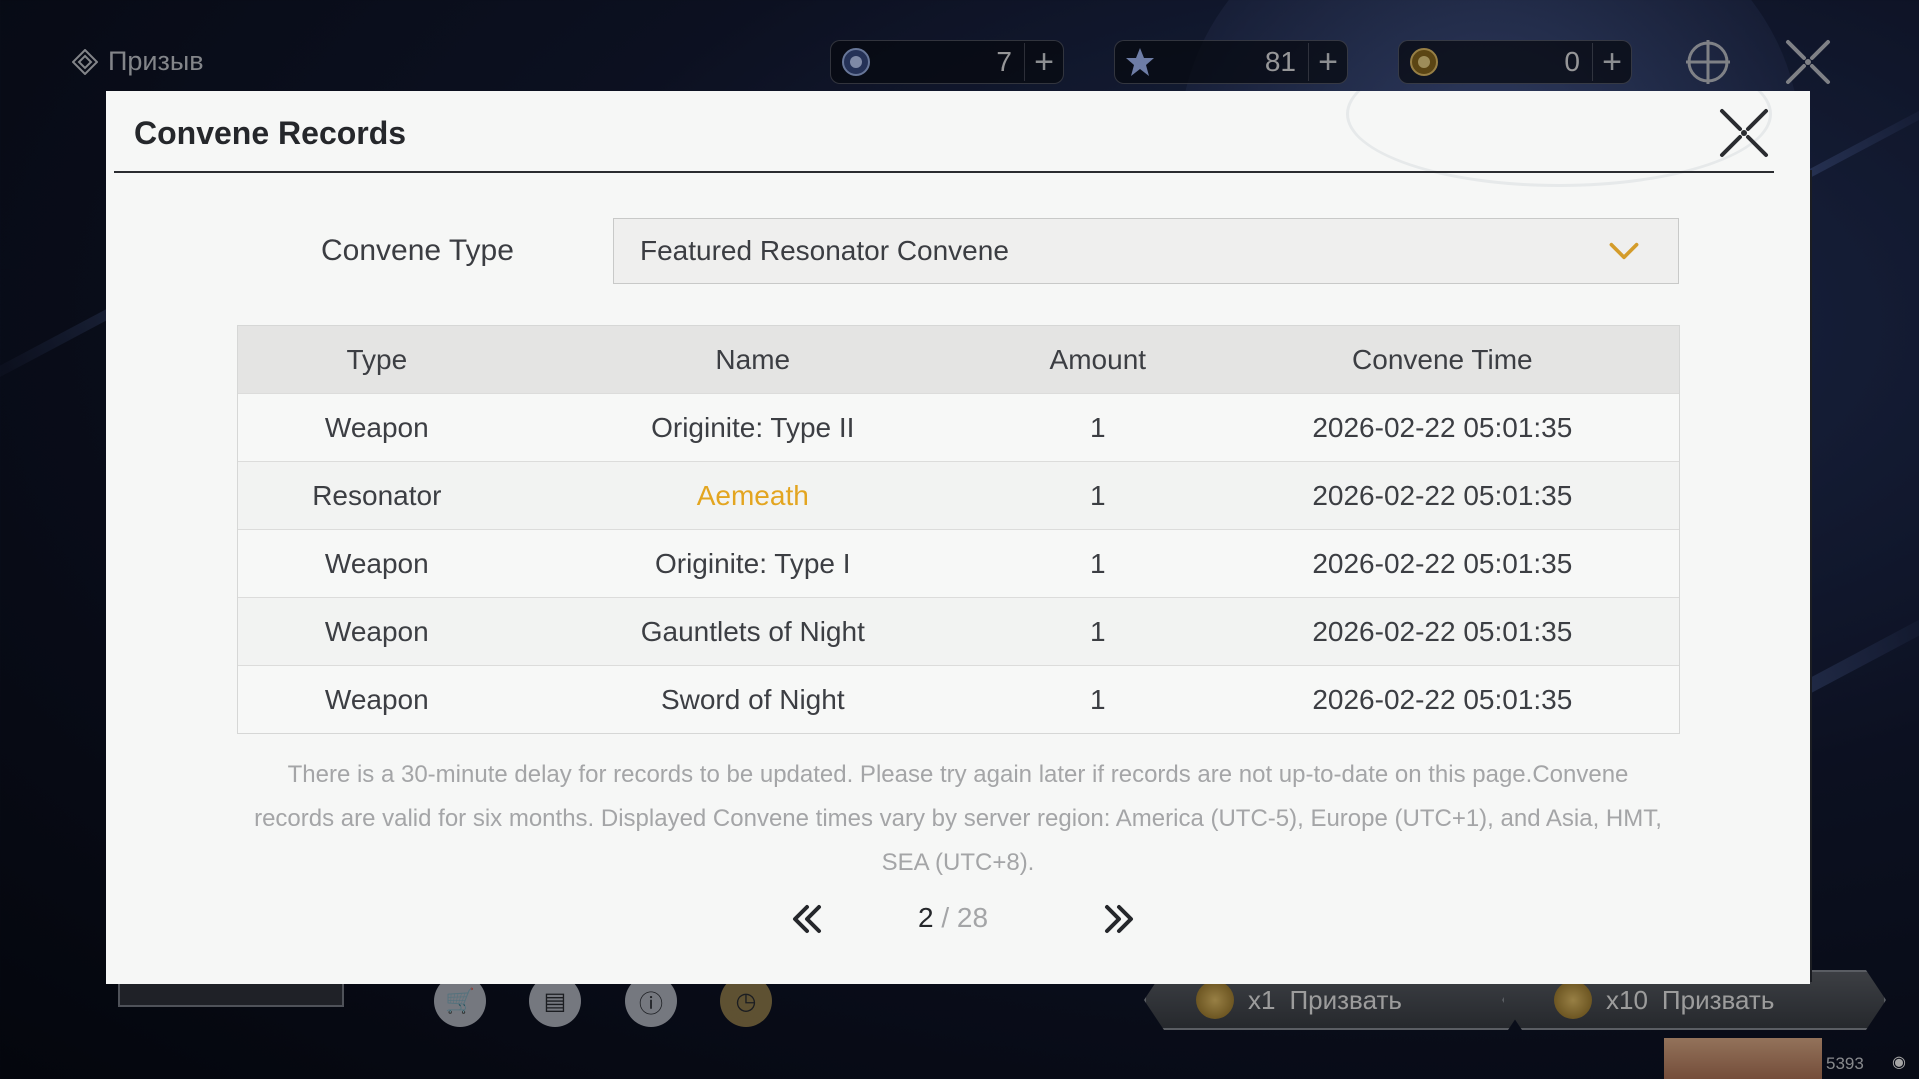 Image resolution: width=1919 pixels, height=1079 pixels. What do you see at coordinates (753, 427) in the screenshot?
I see `record-name: Originite: Type II` at bounding box center [753, 427].